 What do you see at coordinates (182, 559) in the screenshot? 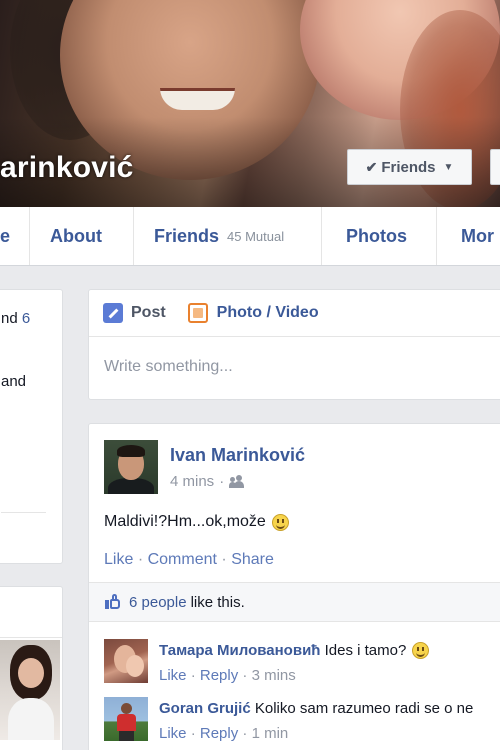
I see `comment-link: Comment` at bounding box center [182, 559].